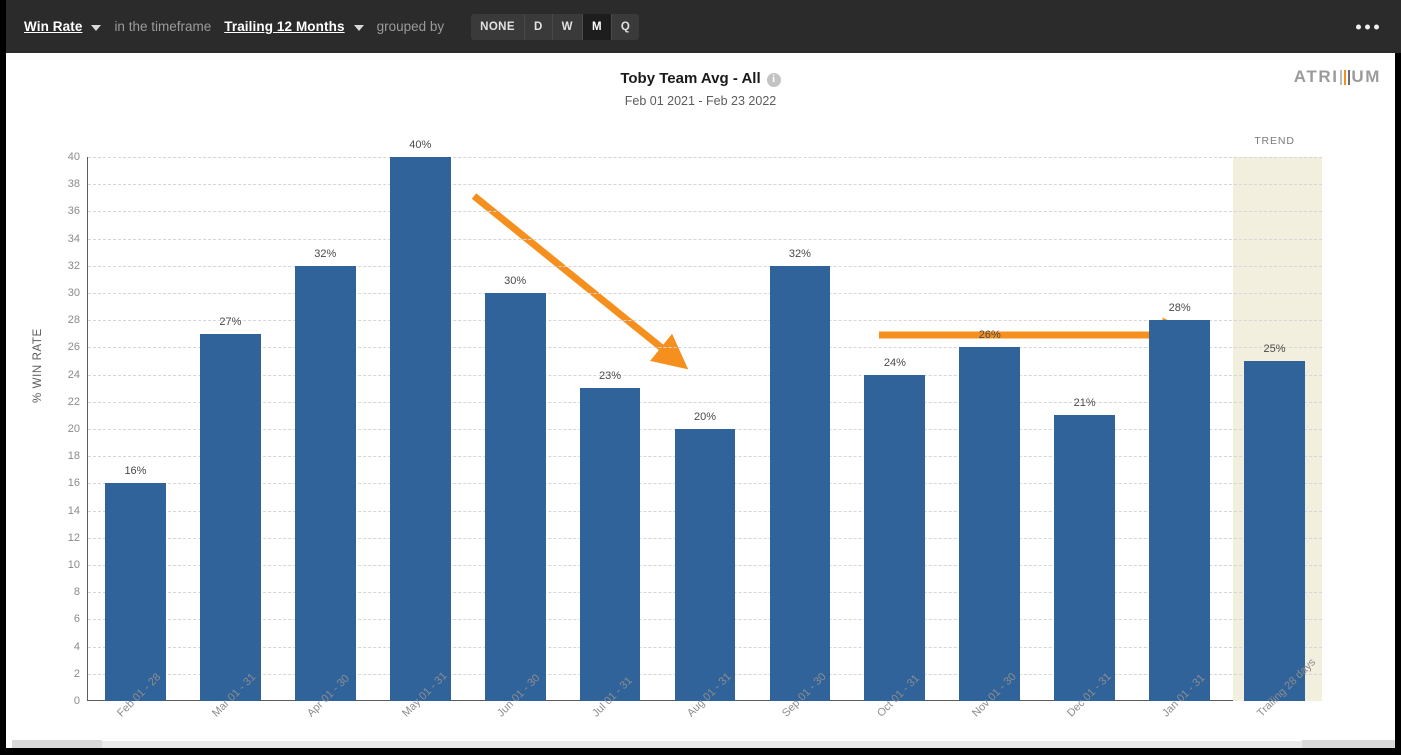 Image resolution: width=1401 pixels, height=755 pixels. Describe the element at coordinates (73, 510) in the screenshot. I see `y-axis-tick-label: 14` at that location.